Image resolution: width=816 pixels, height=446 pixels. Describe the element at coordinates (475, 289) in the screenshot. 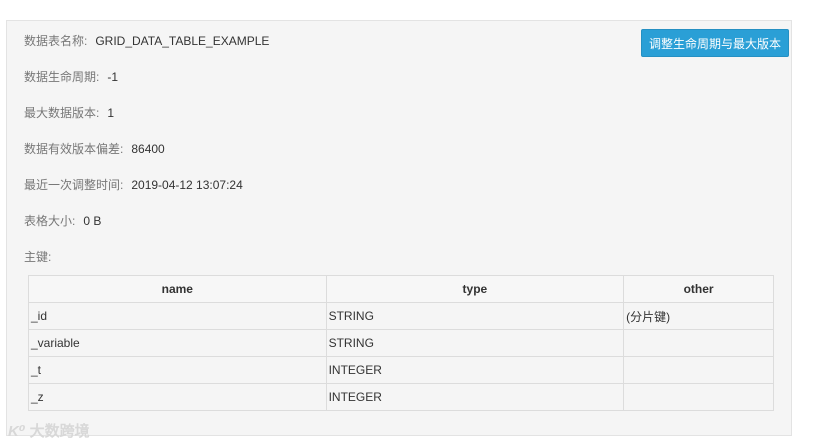

I see `column-header-type: type` at that location.